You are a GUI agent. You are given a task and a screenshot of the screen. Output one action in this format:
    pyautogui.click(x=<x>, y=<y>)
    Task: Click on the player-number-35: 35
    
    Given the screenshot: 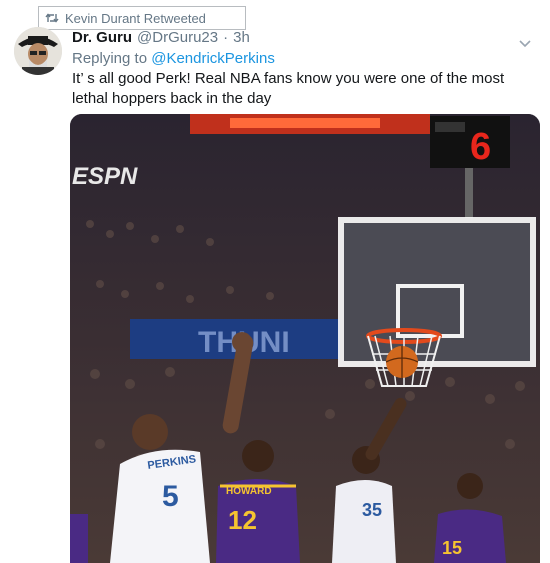 What is the action you would take?
    pyautogui.click(x=372, y=510)
    